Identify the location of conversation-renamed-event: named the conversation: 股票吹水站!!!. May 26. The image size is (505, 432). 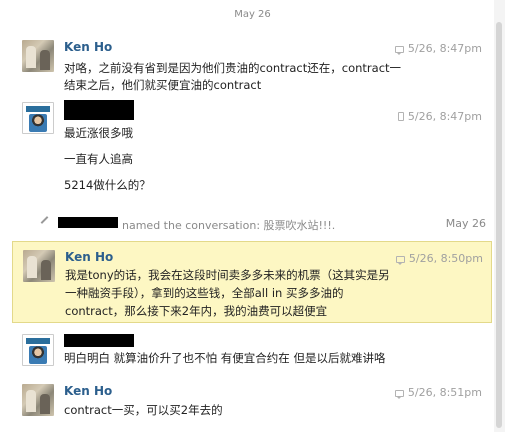
(263, 224).